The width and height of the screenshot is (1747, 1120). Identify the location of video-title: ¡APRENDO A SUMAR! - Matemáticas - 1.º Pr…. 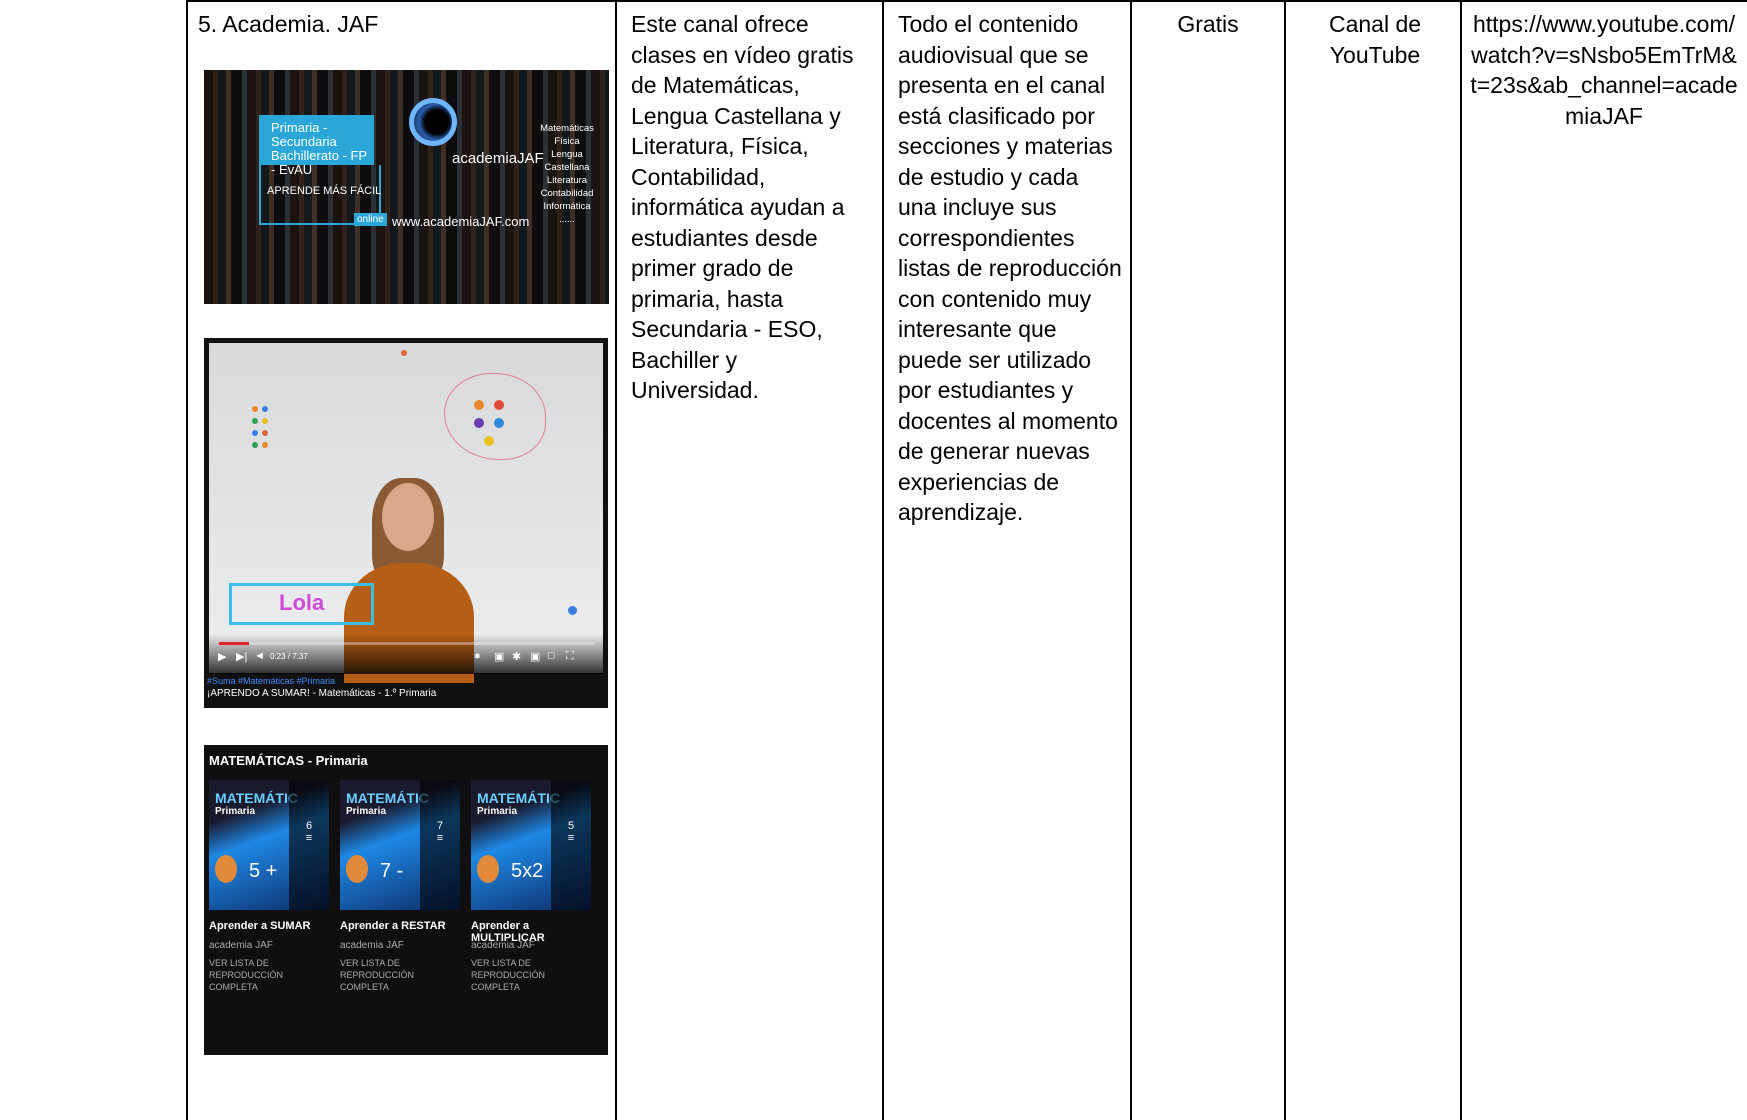
(322, 693).